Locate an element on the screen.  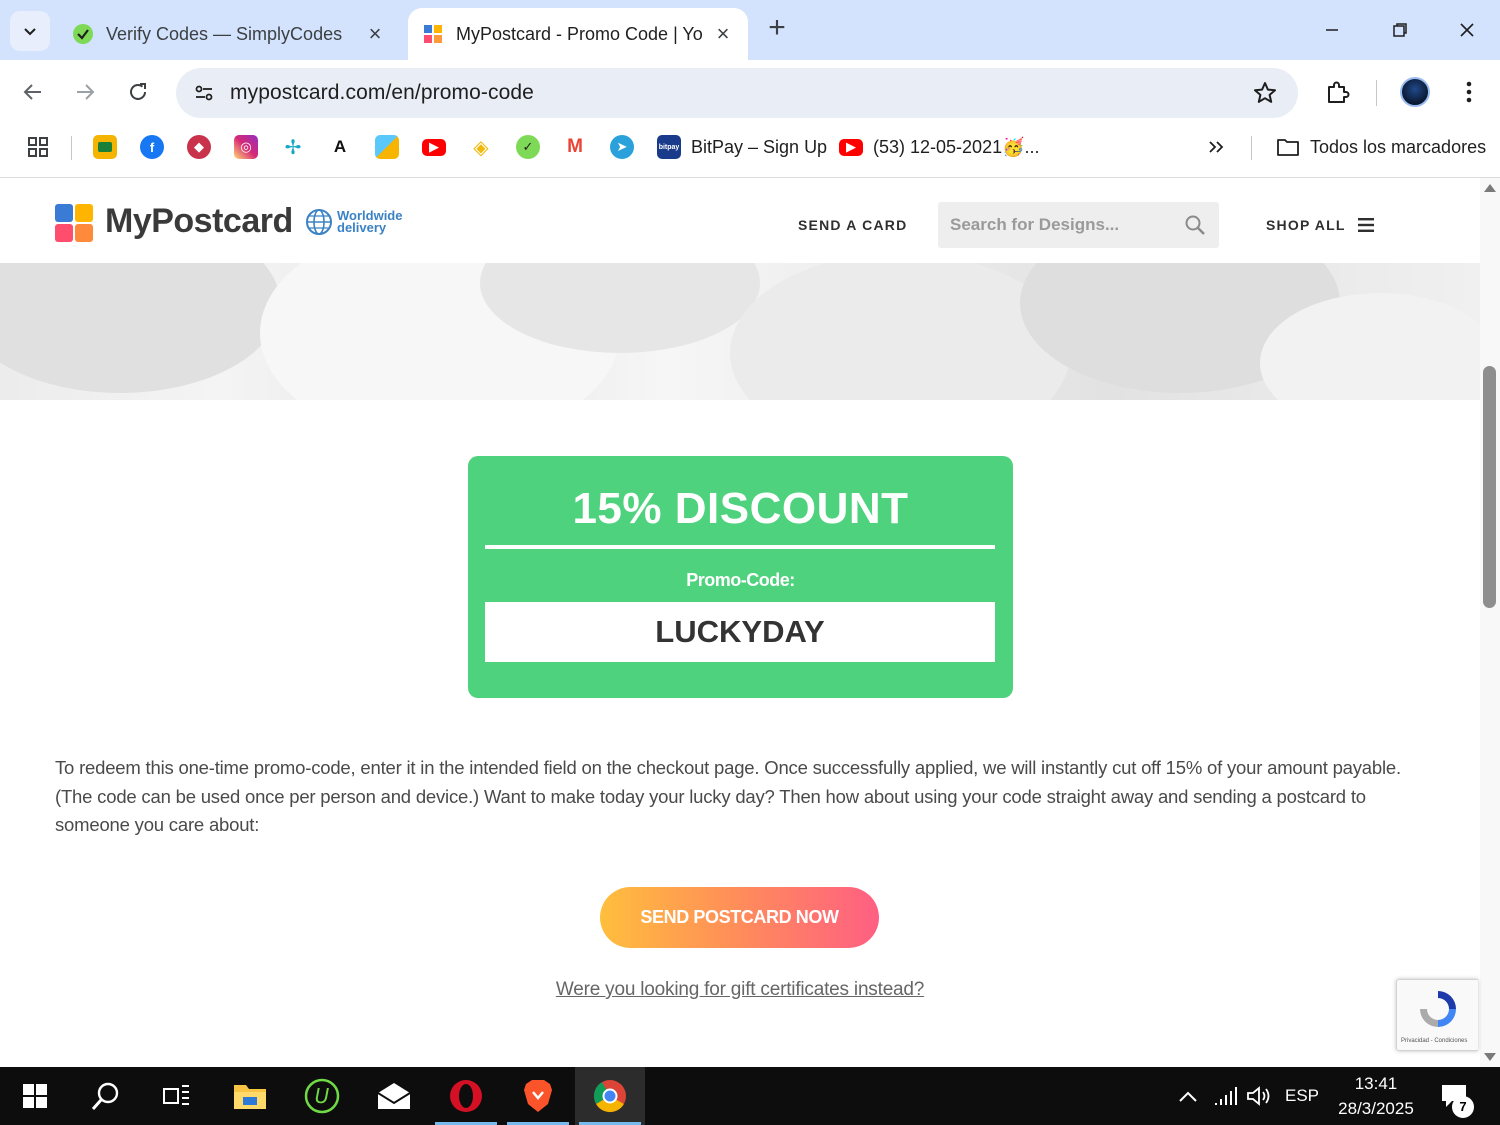
mail-icon is located at coordinates (394, 1096).